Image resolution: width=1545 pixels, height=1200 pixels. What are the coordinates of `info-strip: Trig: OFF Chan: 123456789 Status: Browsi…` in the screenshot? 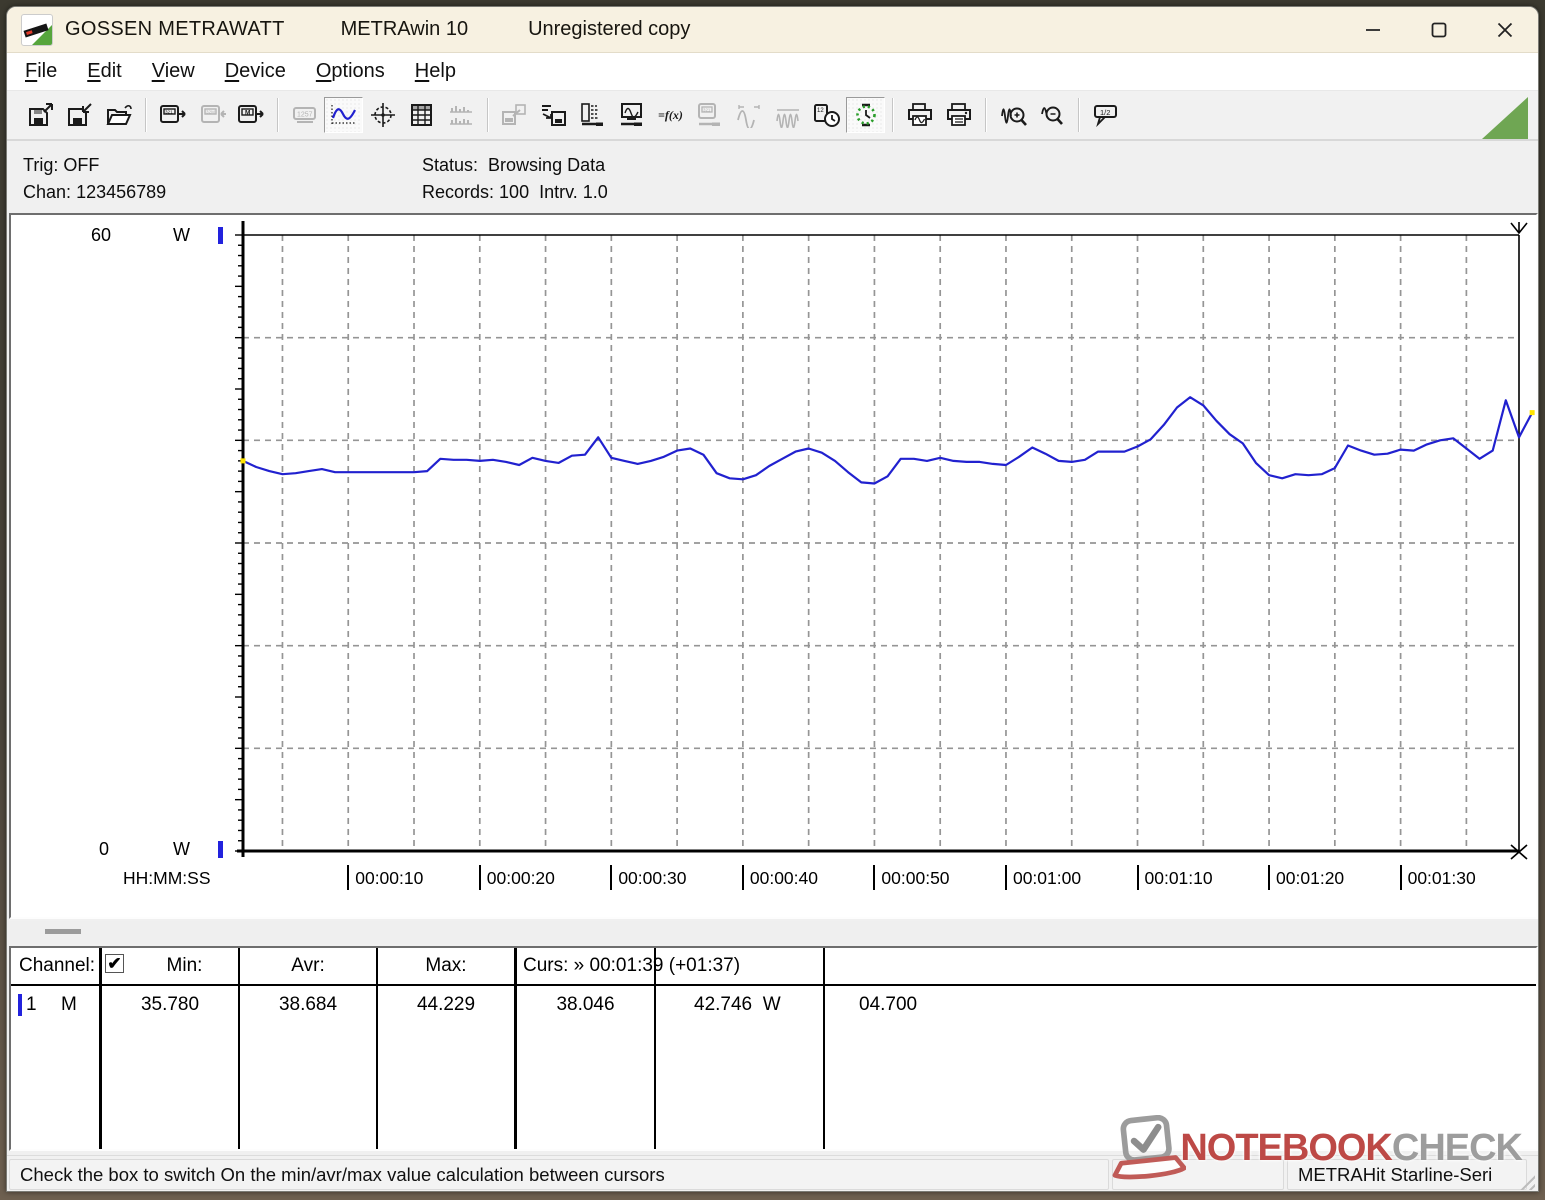 It's located at (772, 177).